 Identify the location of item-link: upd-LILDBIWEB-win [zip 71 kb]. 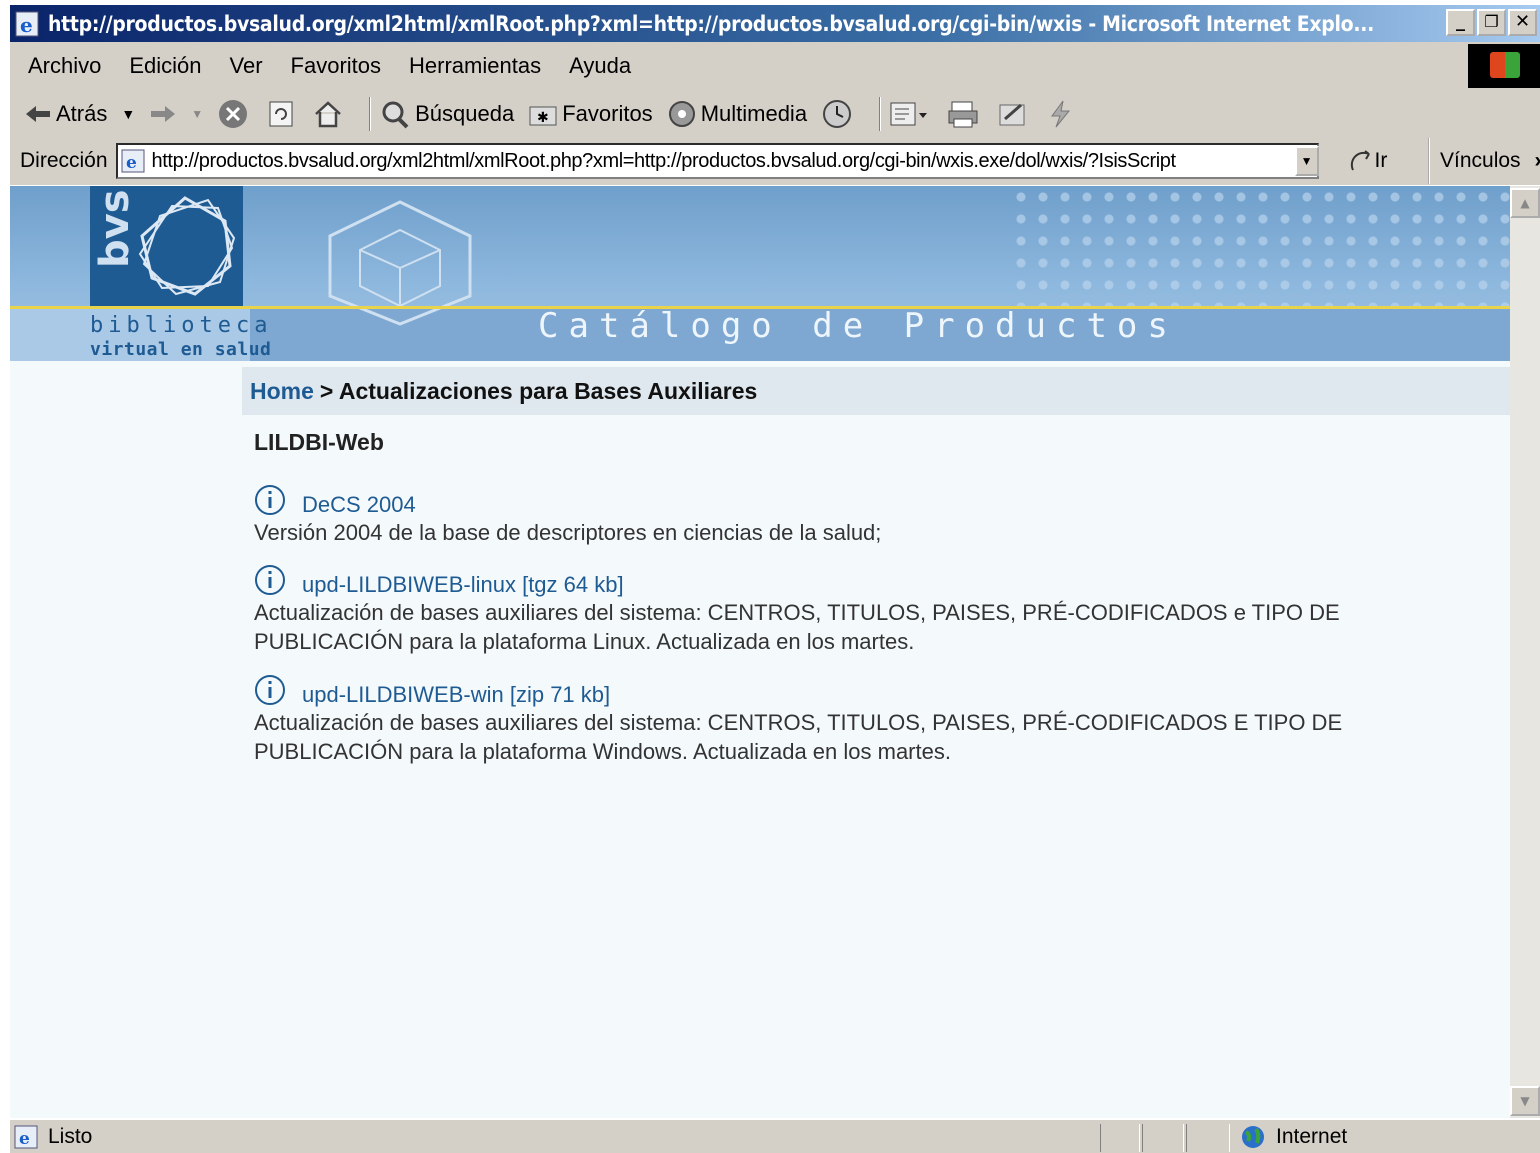
(456, 695).